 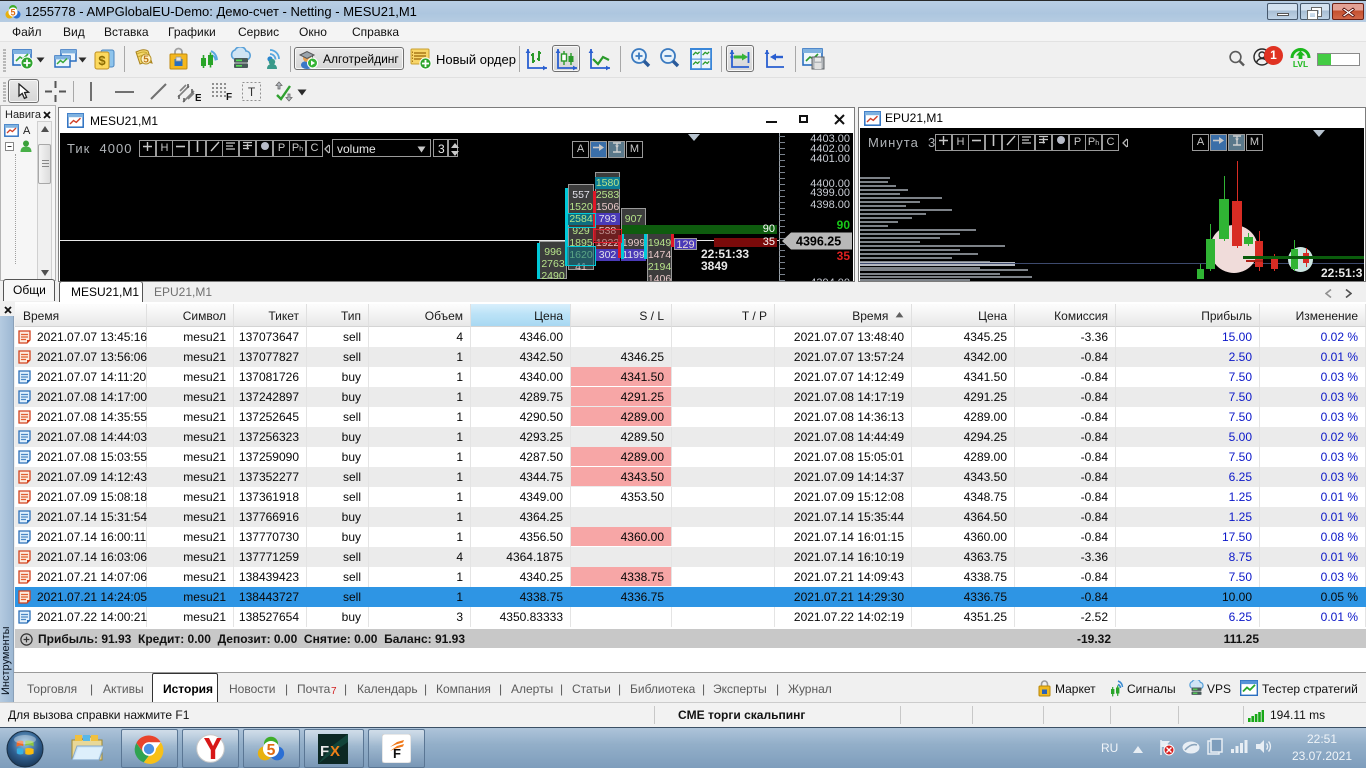 What do you see at coordinates (1300, 63) in the screenshot?
I see `svg-text: LVL` at bounding box center [1300, 63].